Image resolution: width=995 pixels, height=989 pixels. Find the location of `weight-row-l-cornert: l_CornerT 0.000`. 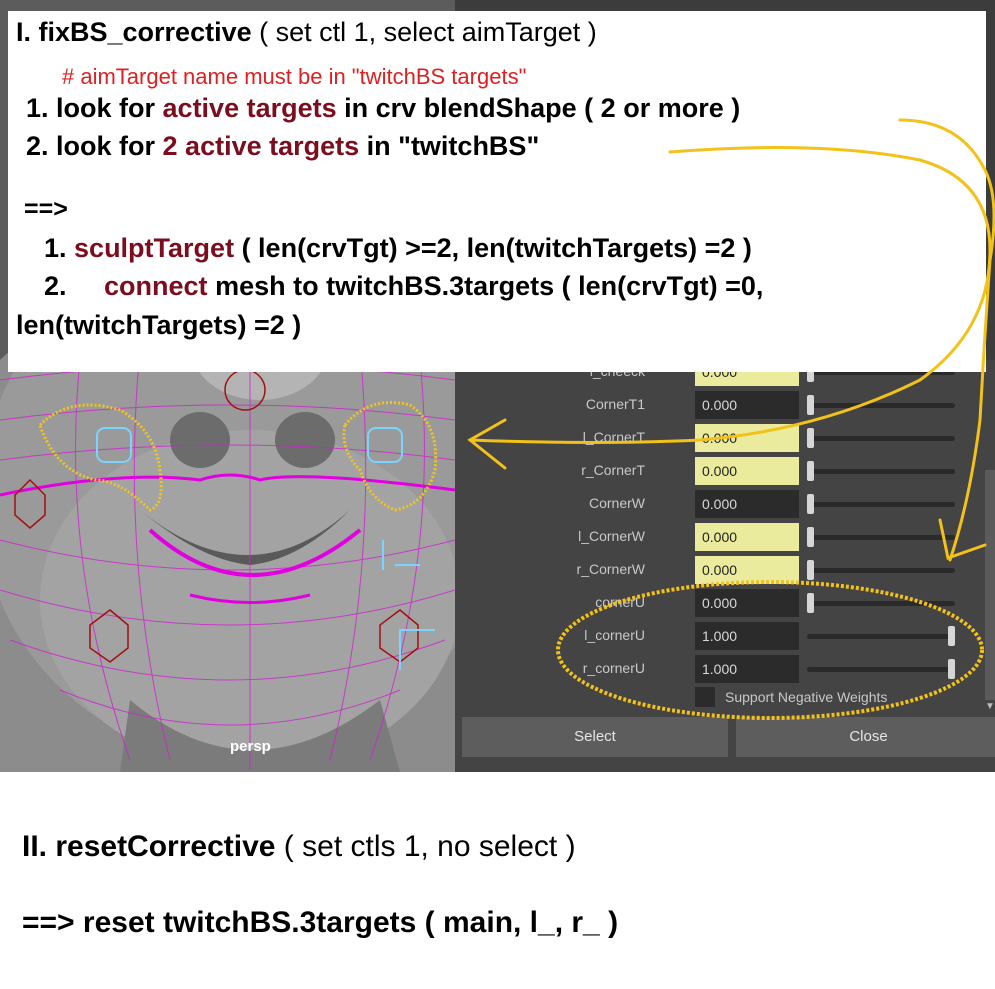

weight-row-l-cornert: l_CornerT 0.000 is located at coordinates (725, 438).